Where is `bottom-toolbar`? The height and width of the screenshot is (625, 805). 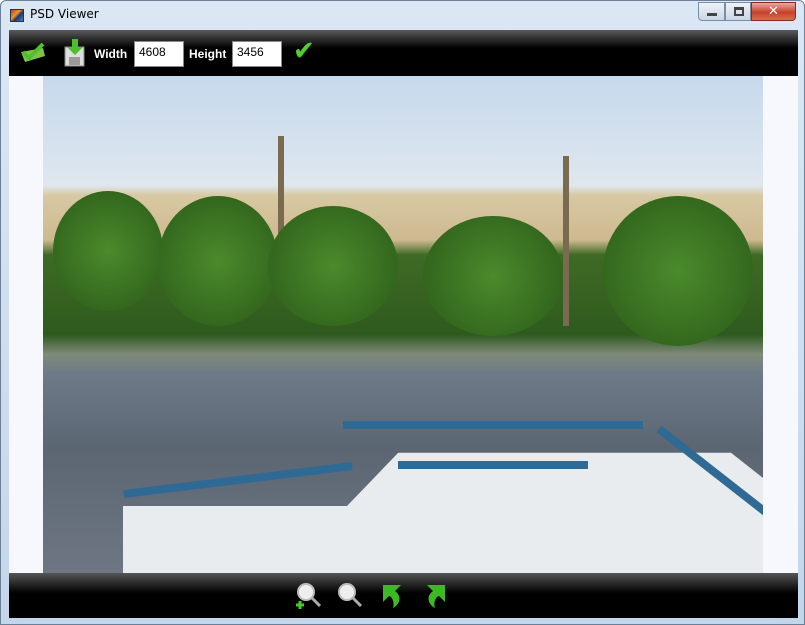
bottom-toolbar is located at coordinates (403, 595).